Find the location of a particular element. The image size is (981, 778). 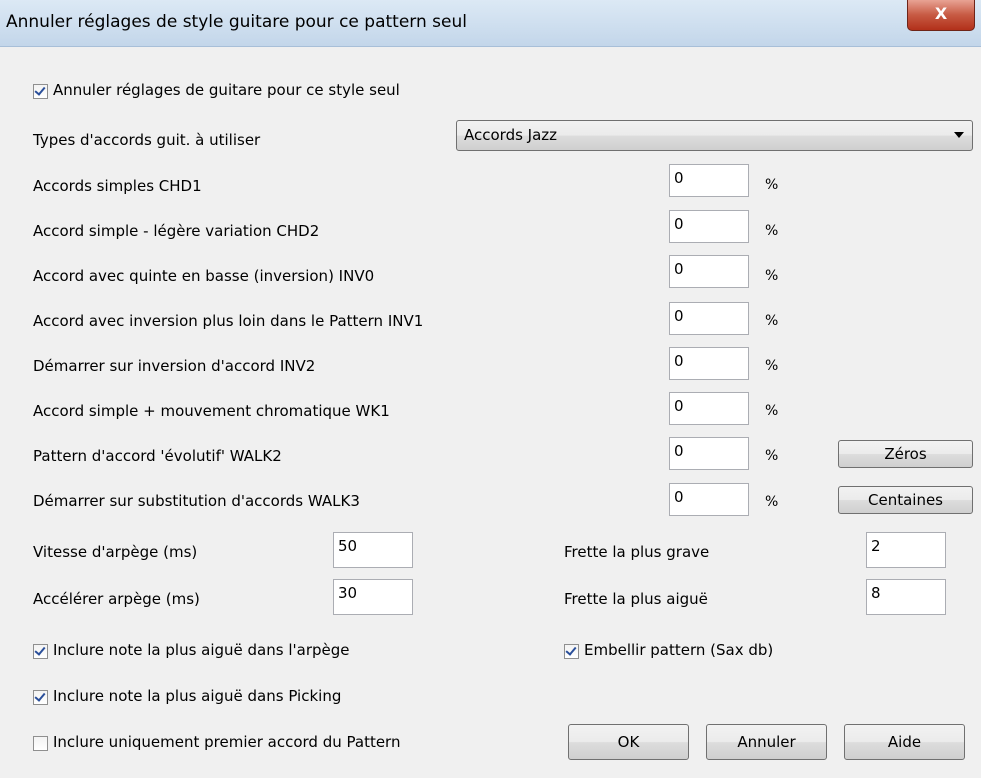

walk2-input: 0 is located at coordinates (709, 453).